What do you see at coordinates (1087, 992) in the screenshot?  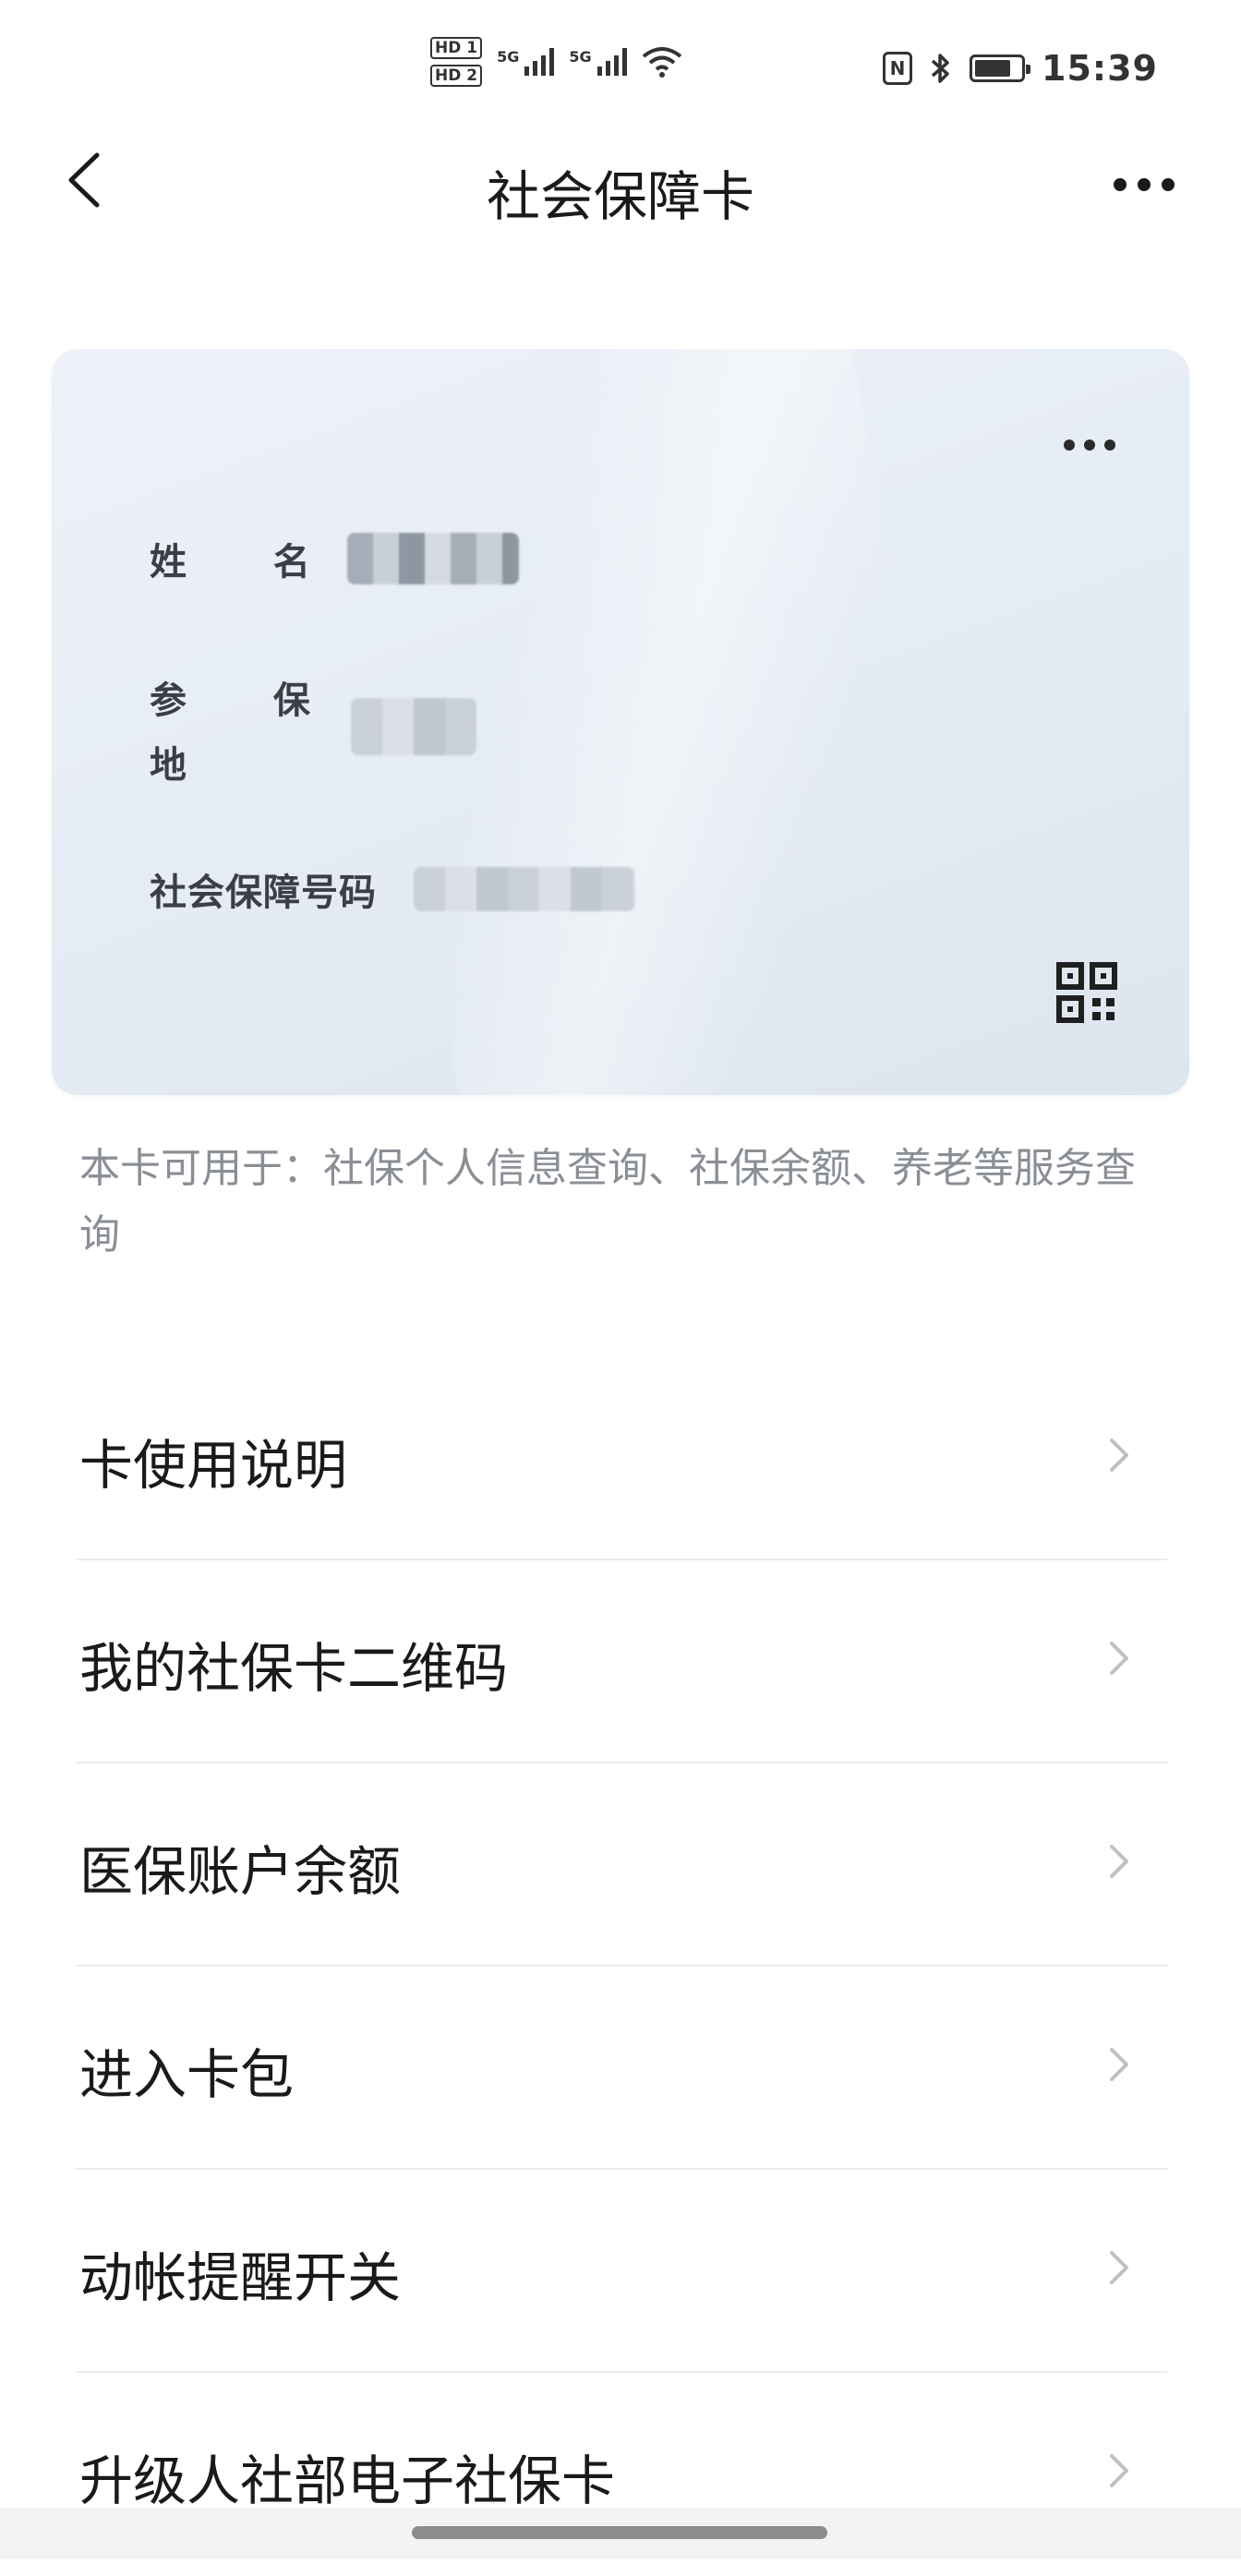 I see `qr-code-icon` at bounding box center [1087, 992].